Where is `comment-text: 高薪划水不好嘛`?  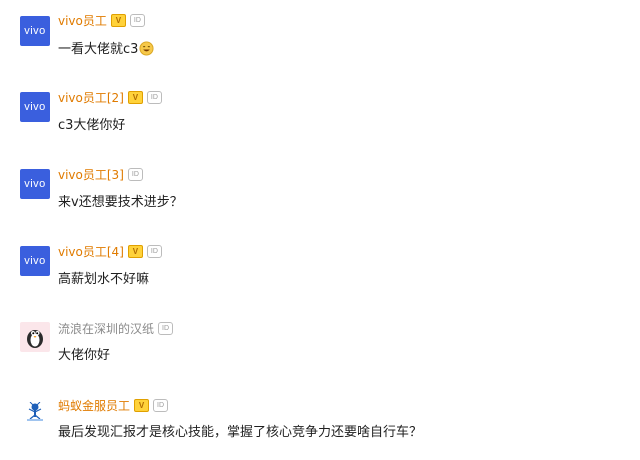
comment-text: 高薪划水不好嘛 is located at coordinates (104, 279).